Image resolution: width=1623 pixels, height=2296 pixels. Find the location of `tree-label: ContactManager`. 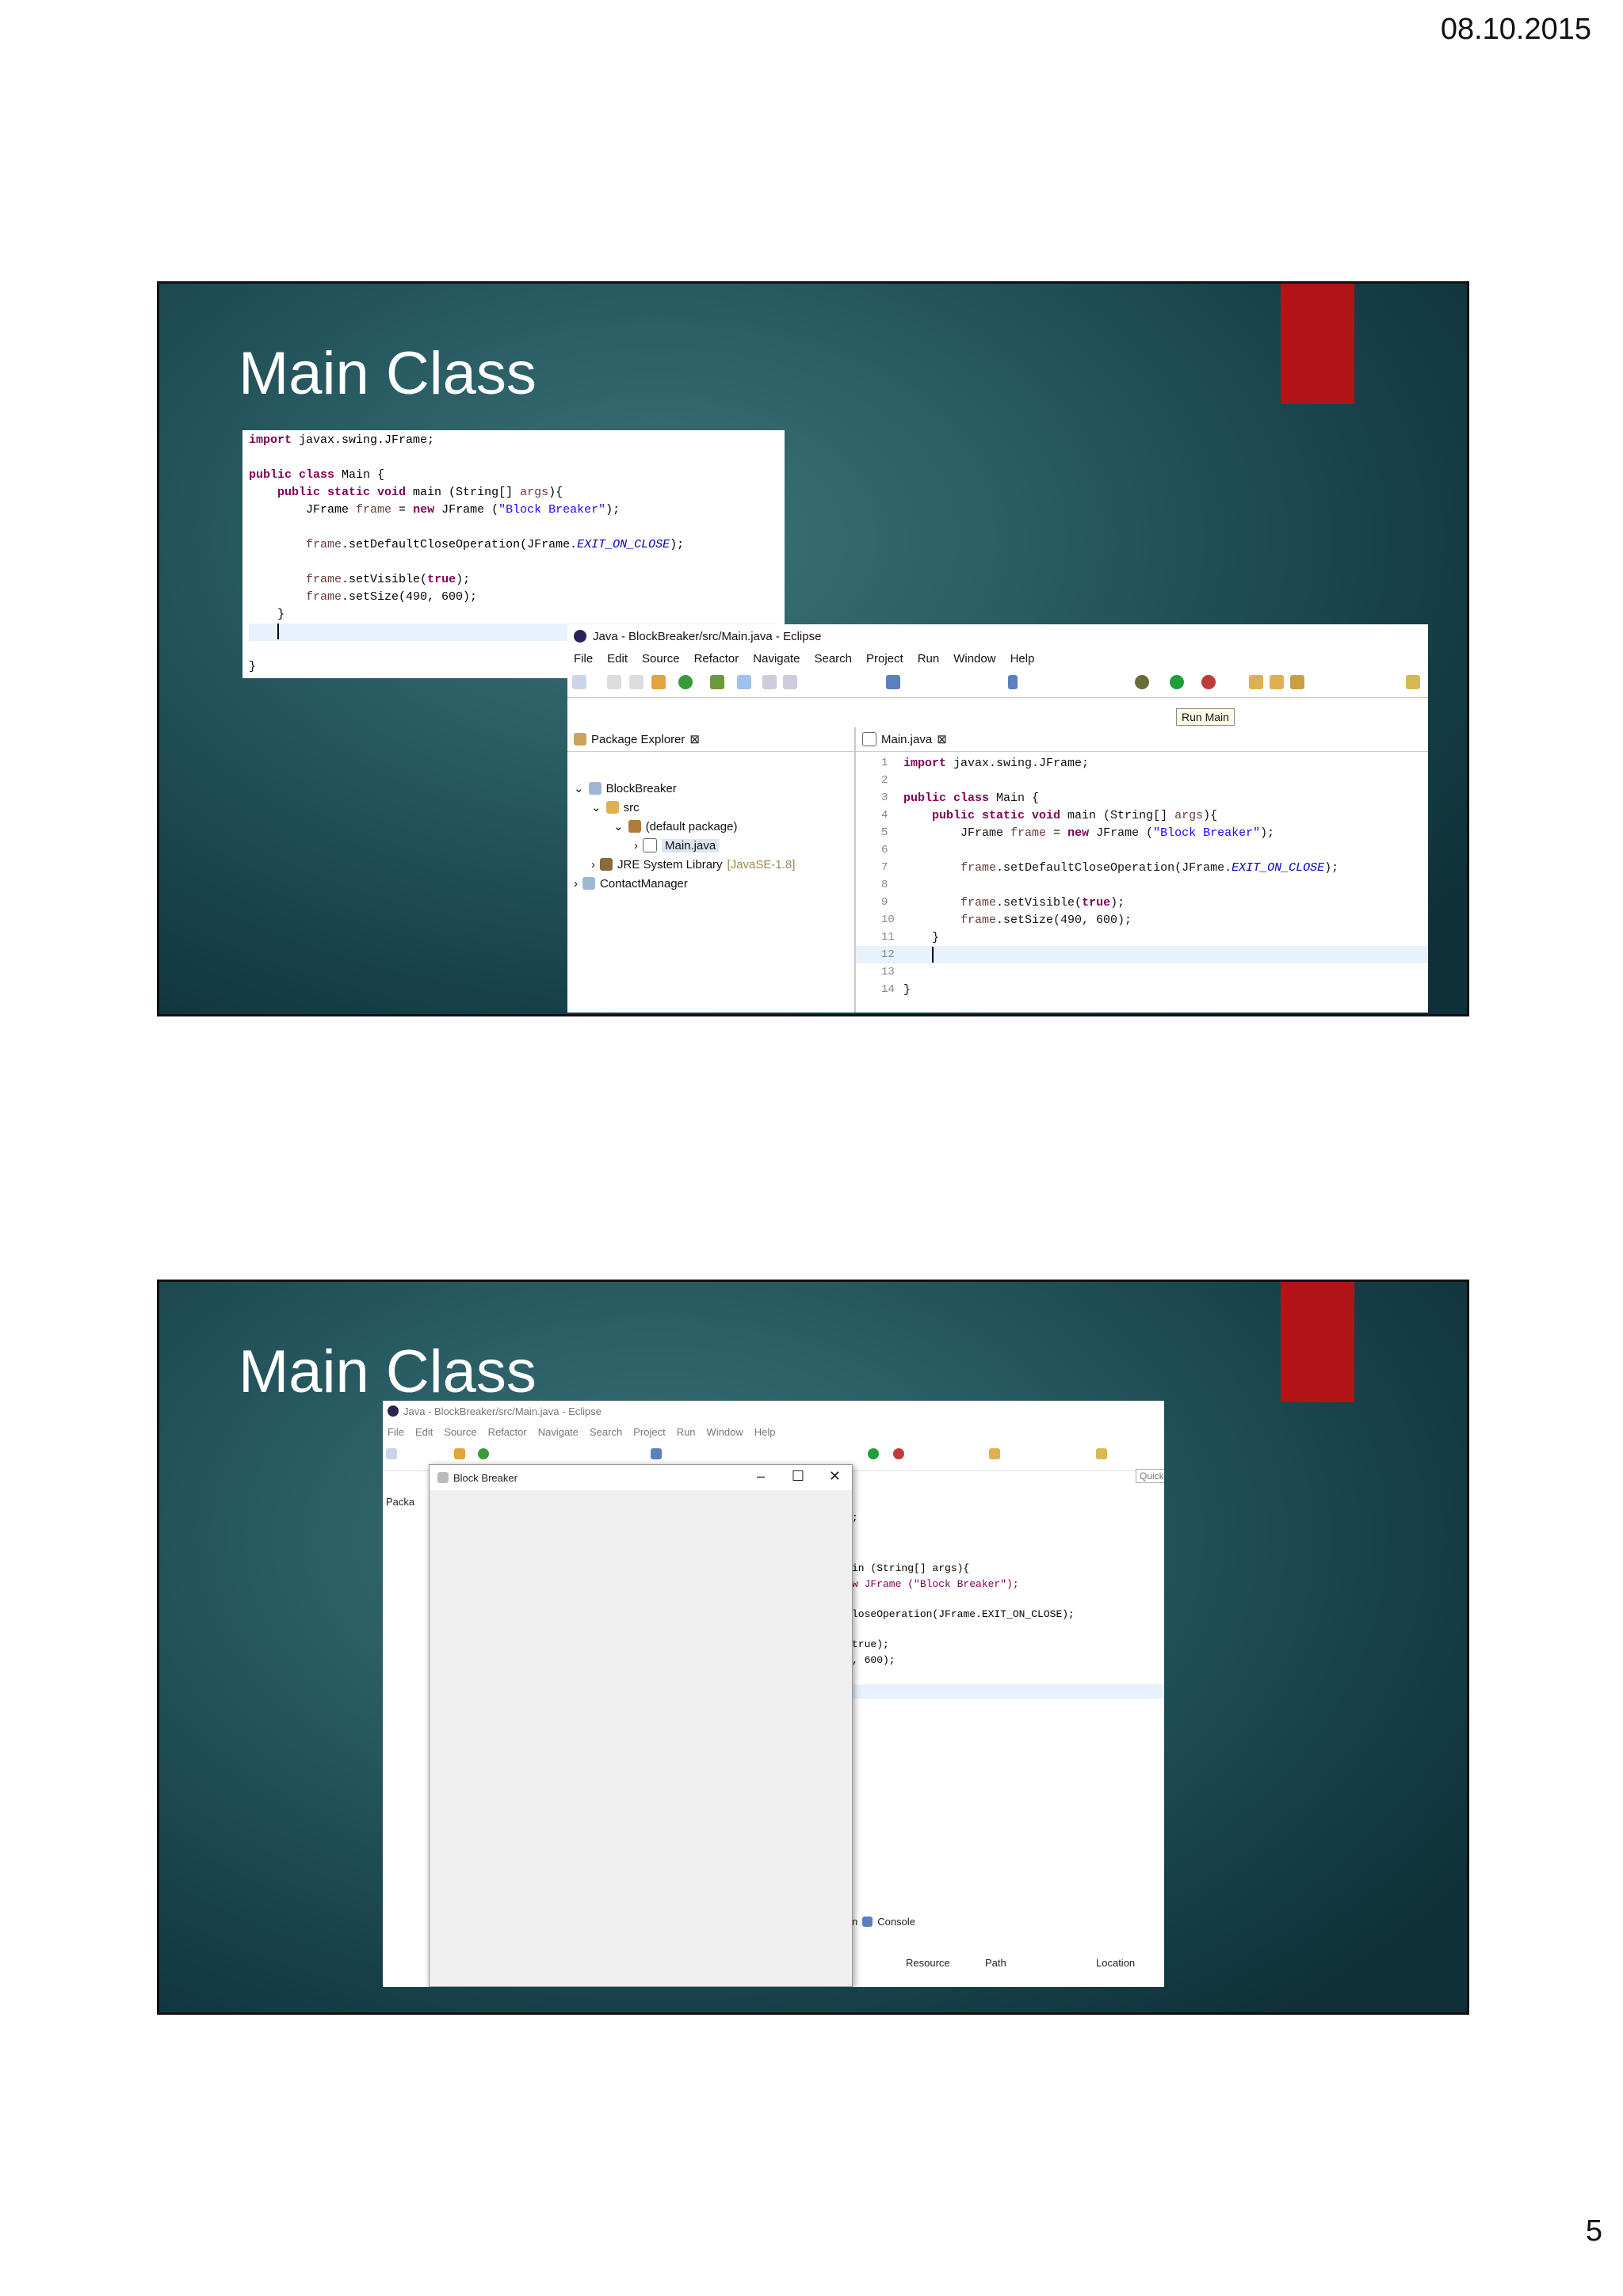

tree-label: ContactManager is located at coordinates (644, 883).